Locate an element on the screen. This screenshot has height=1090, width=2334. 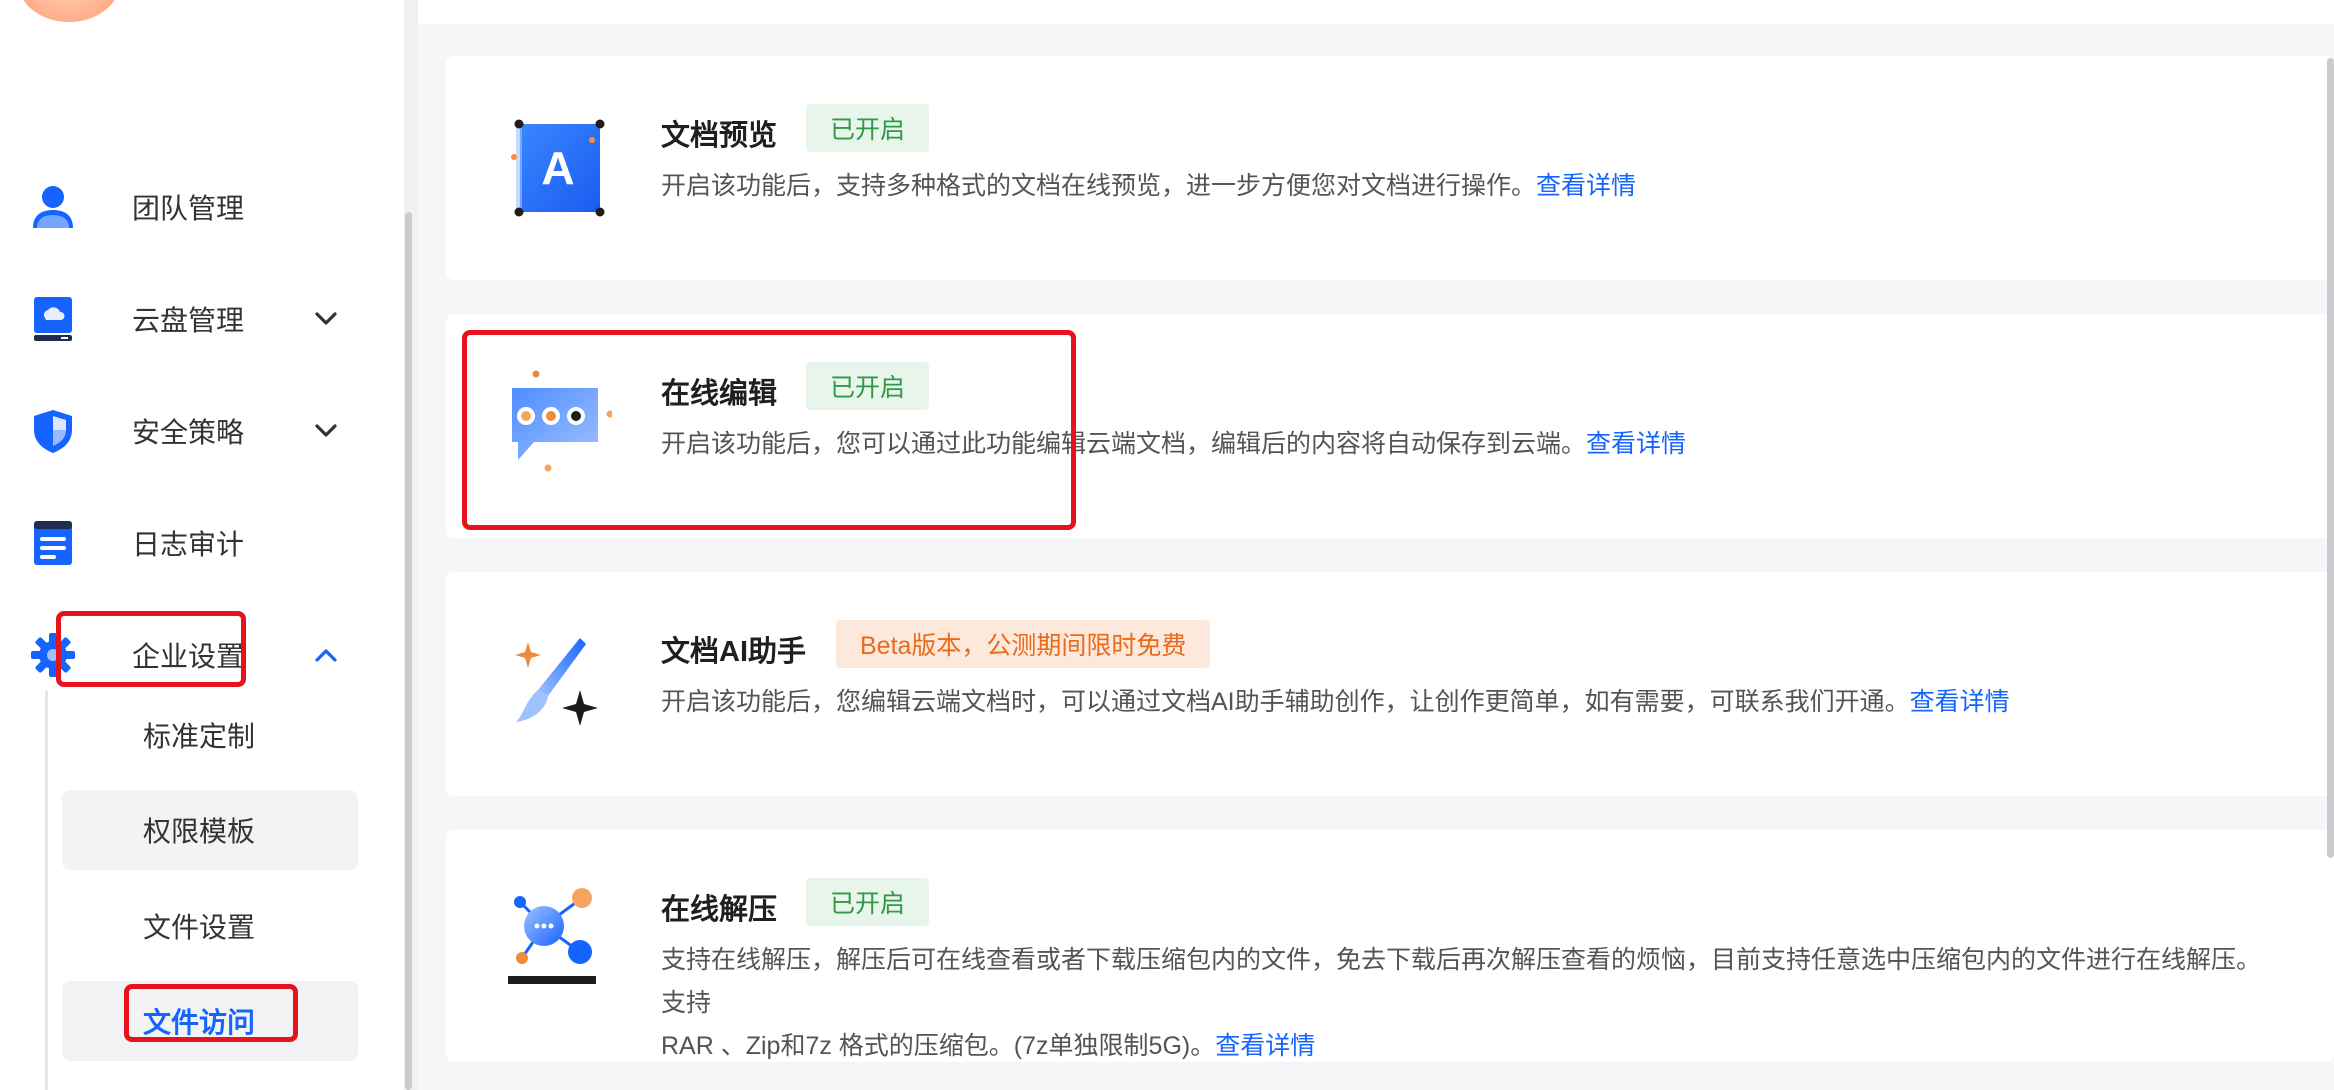
card-description: 开启该功能后，支持多种格式的文档在线预览，进一步方便您对文档进行操作。查看详情 is located at coordinates (1471, 186).